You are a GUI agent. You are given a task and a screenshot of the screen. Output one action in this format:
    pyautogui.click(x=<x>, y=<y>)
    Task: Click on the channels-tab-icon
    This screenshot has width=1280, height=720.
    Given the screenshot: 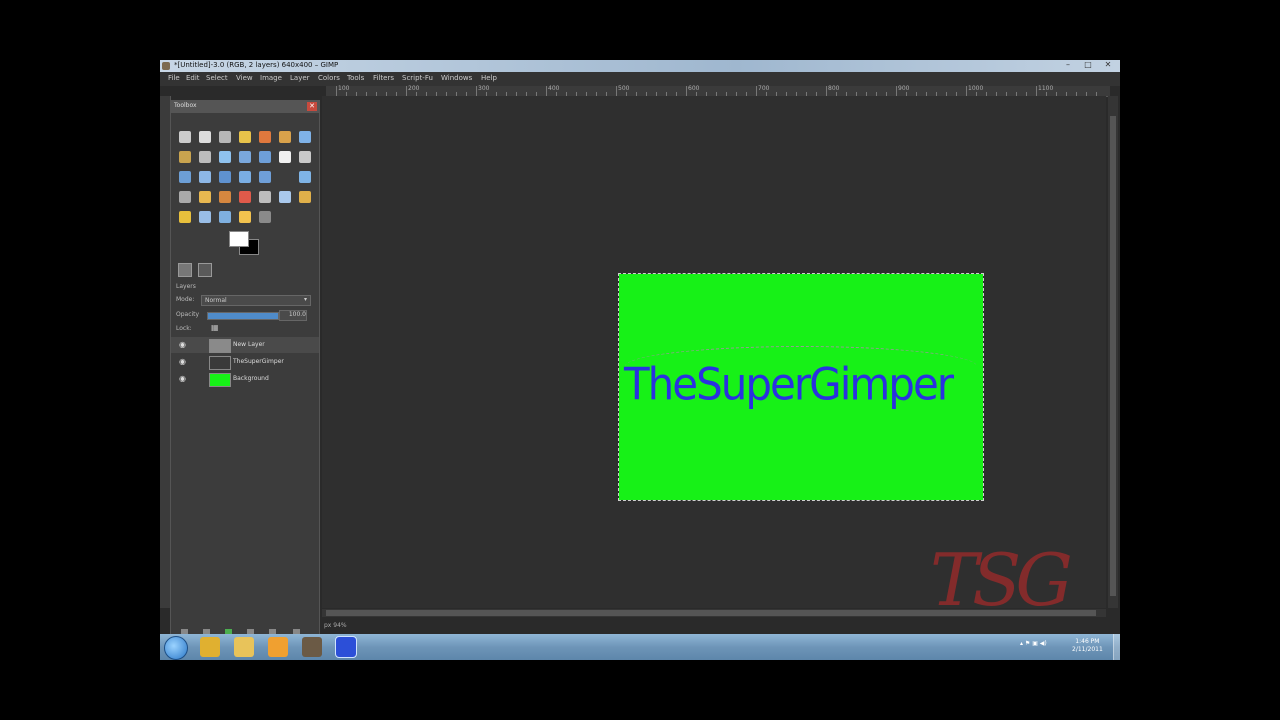 What is the action you would take?
    pyautogui.click(x=205, y=270)
    